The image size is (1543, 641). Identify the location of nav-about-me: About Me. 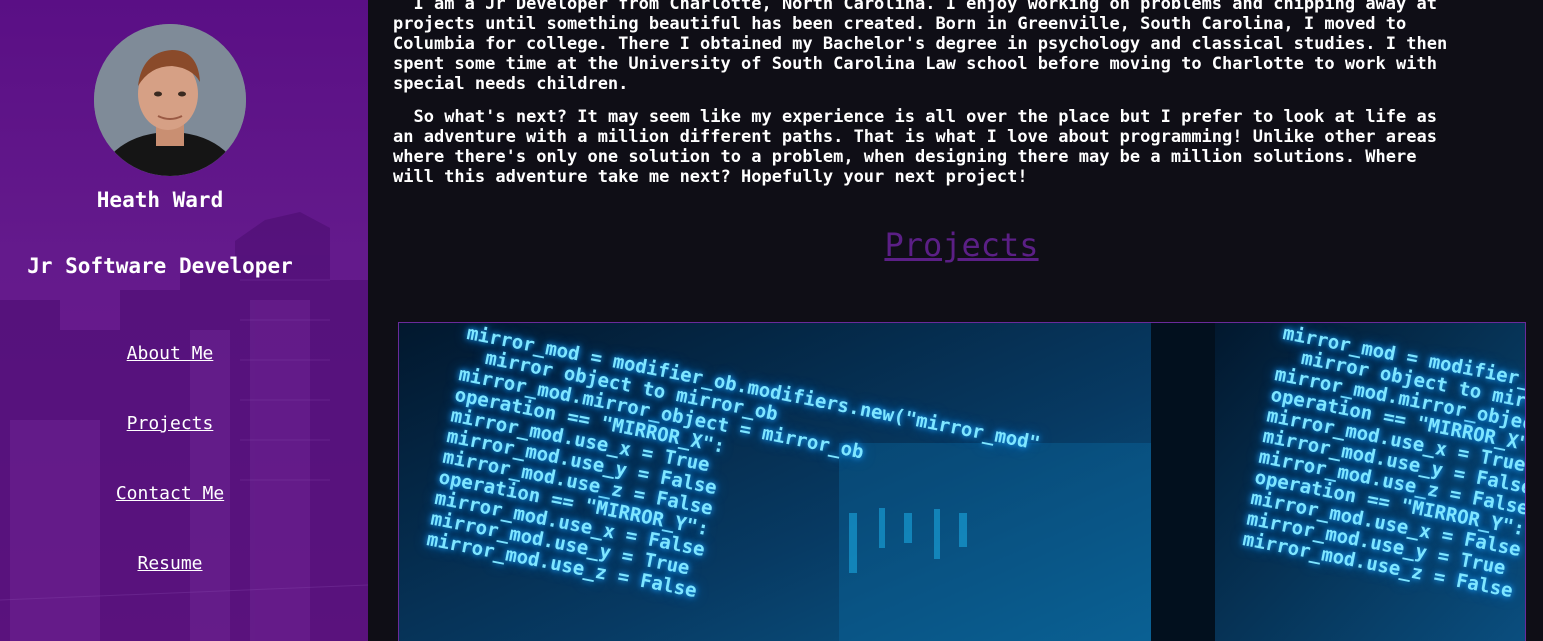
(170, 353).